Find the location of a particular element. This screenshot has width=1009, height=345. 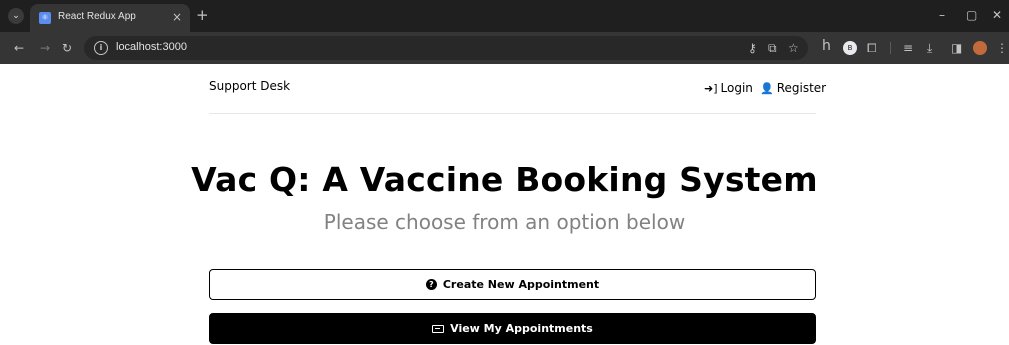

restore-icon: ▢ is located at coordinates (971, 15).